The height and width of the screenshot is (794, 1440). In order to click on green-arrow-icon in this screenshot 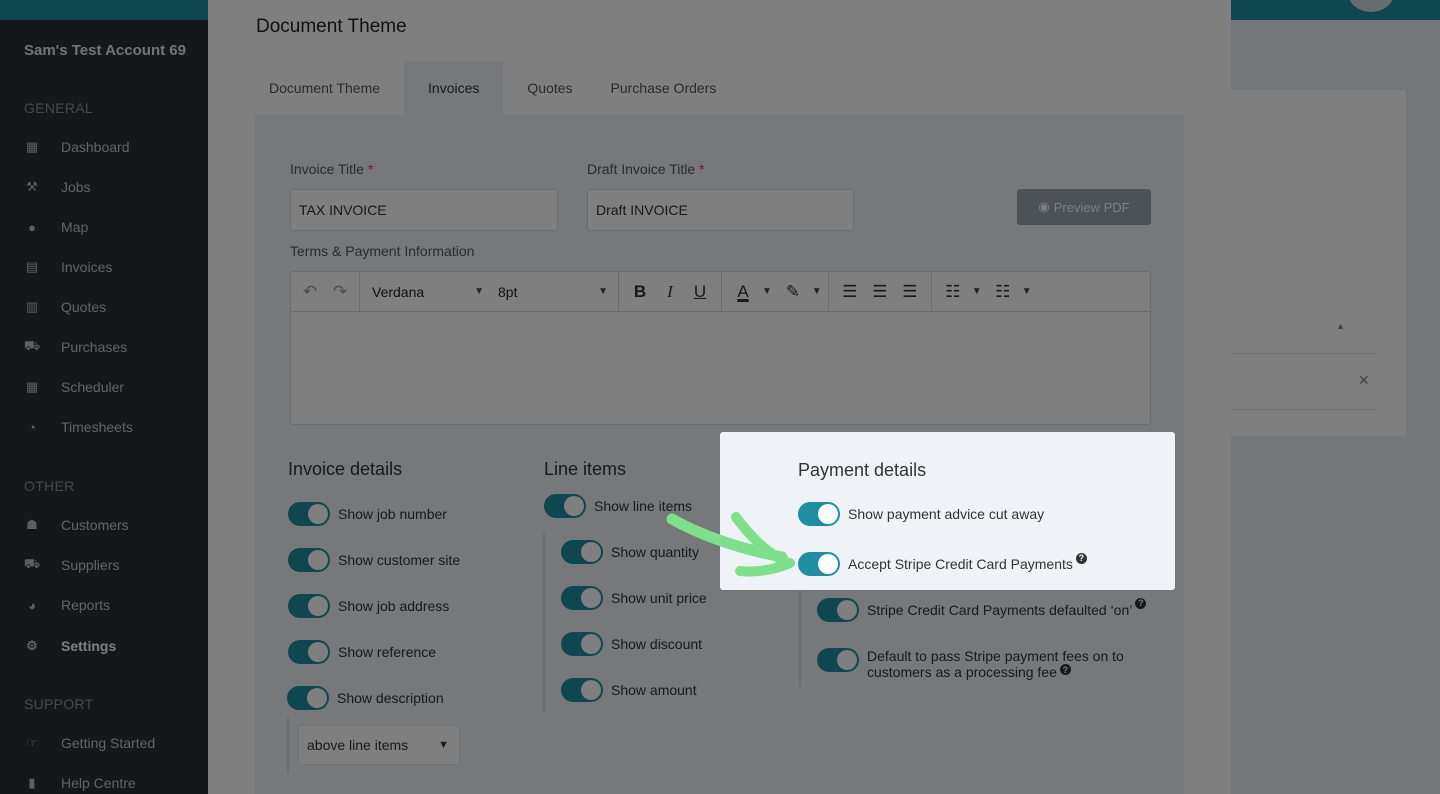, I will do `click(730, 544)`.